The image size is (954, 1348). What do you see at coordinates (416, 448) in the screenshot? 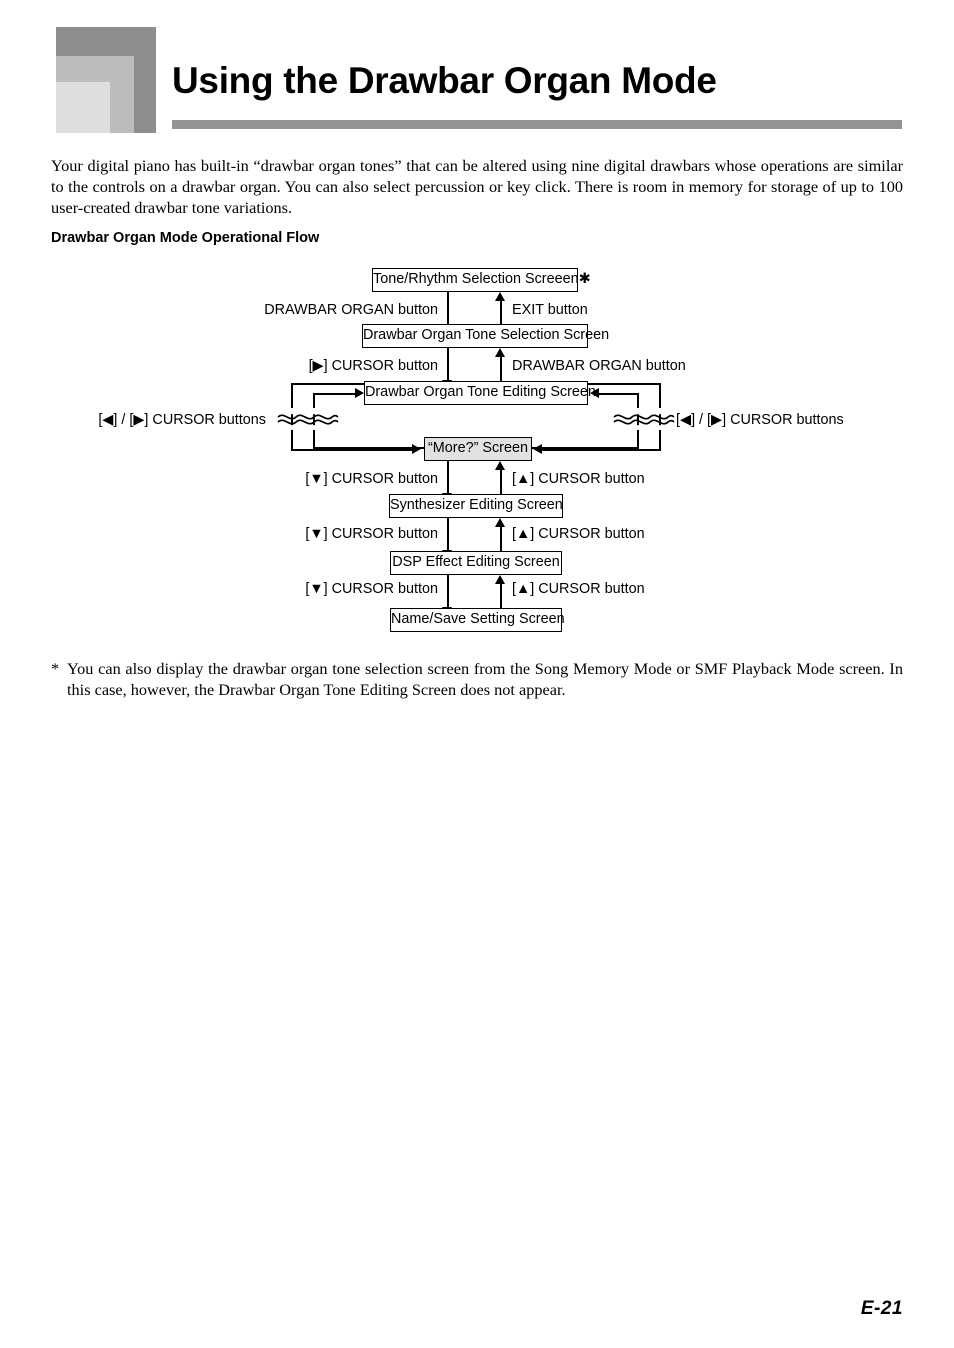
I see `arrowhead-right-outer-left` at bounding box center [416, 448].